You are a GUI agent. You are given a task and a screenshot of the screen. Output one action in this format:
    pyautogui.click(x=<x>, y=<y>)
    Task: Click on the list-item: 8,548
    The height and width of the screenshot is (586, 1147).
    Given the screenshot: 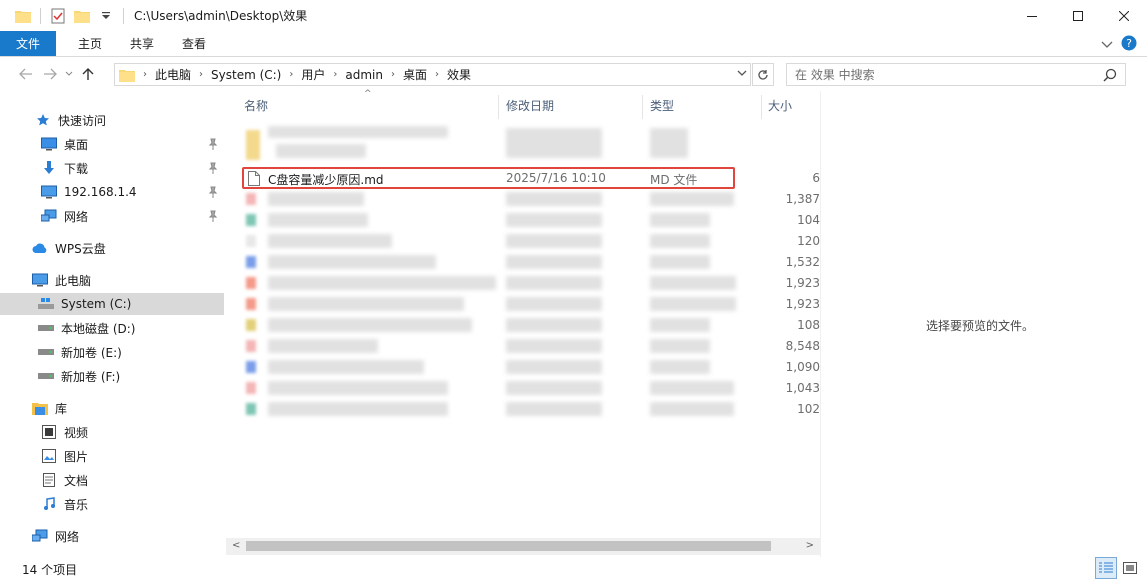 What is the action you would take?
    pyautogui.click(x=531, y=346)
    